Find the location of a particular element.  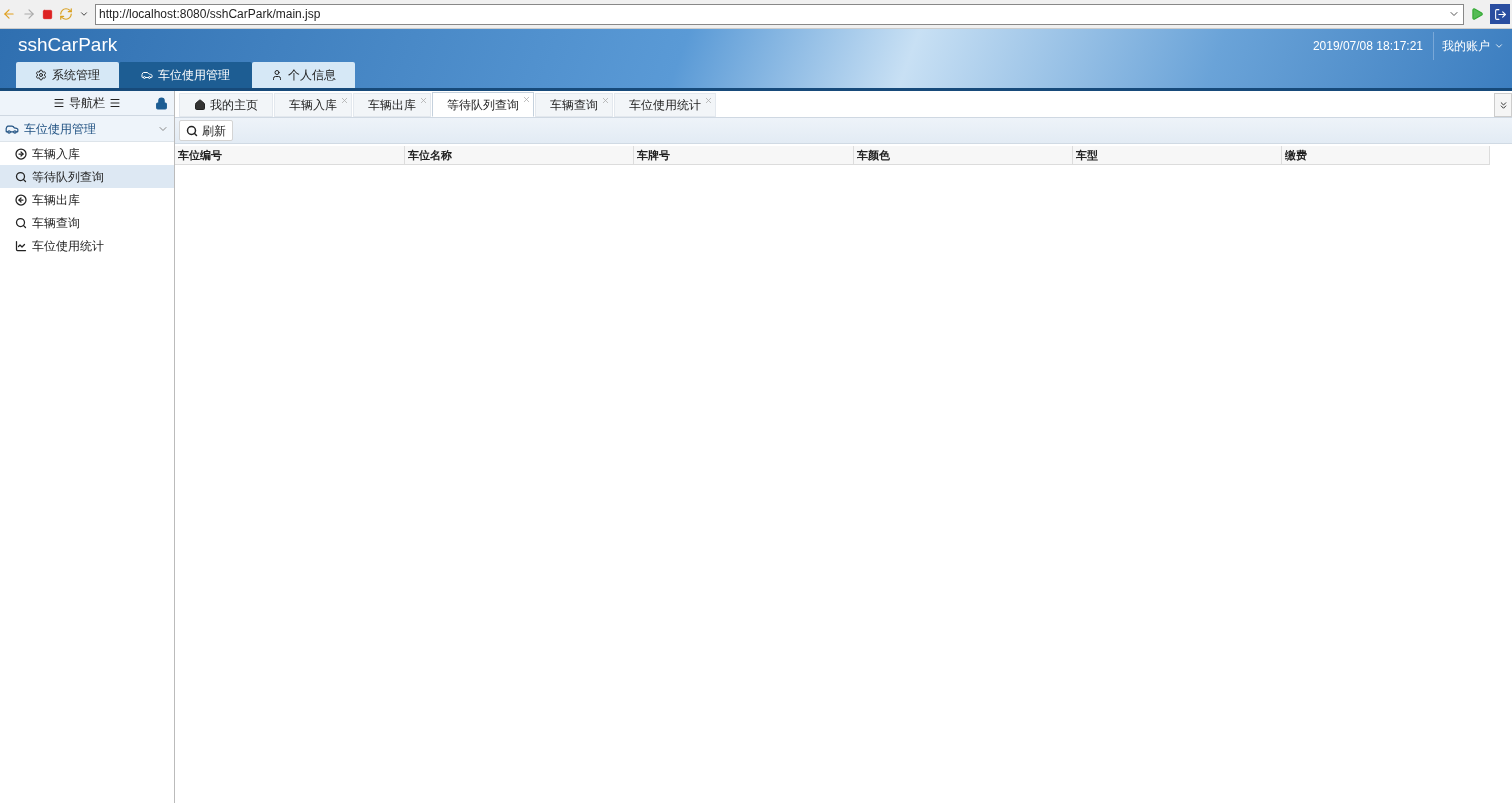

sidebar-group: 车位使用管理 is located at coordinates (87, 129).